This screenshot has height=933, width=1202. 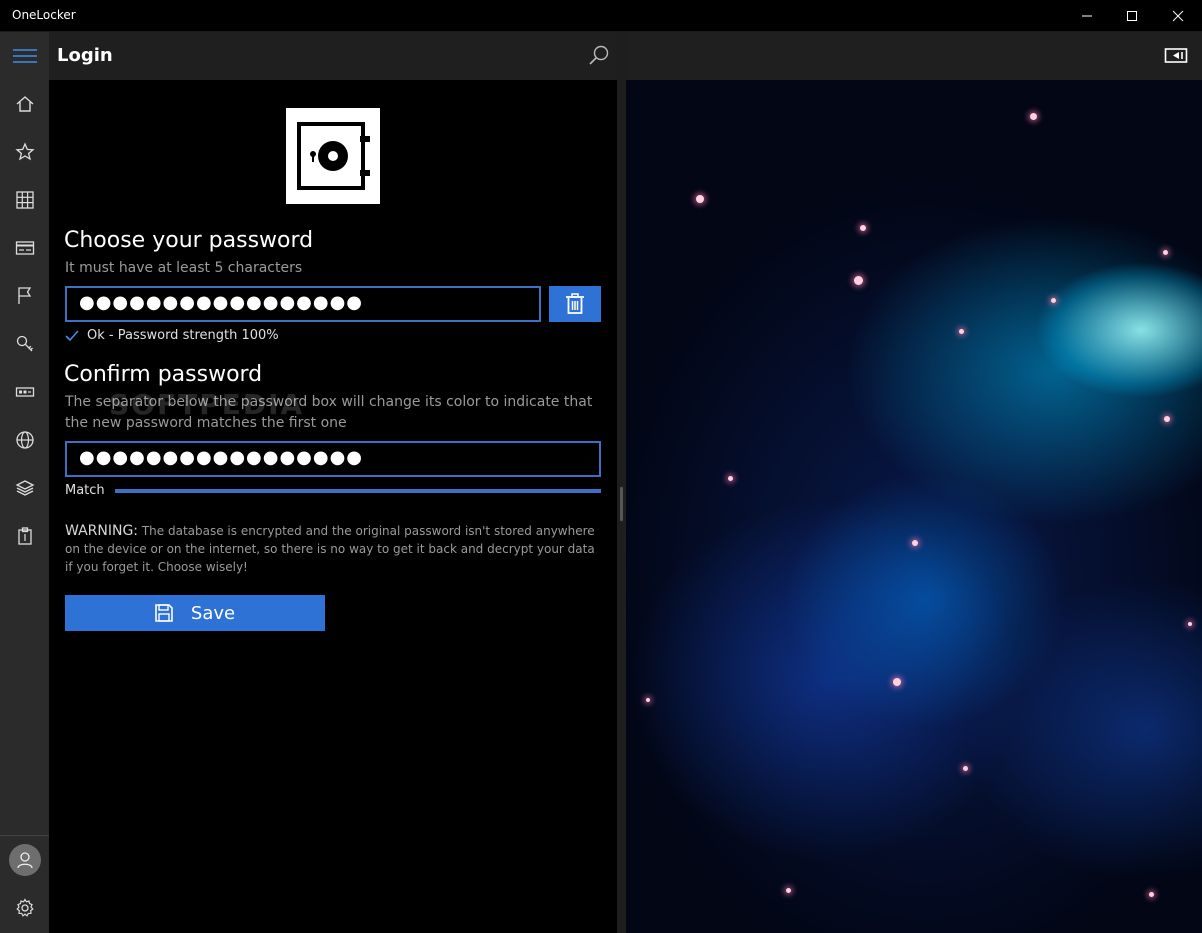 I want to click on maximize-icon, so click(x=1132, y=16).